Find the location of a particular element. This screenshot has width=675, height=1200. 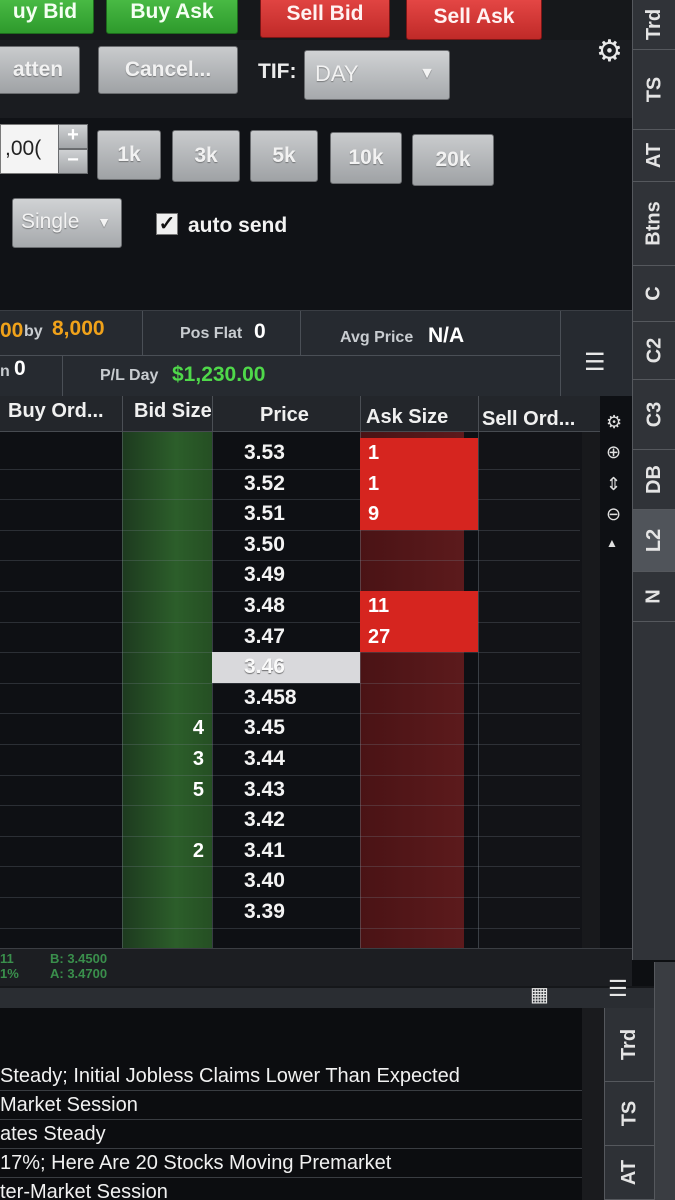

news-scrollbar is located at coordinates (593, 1104).